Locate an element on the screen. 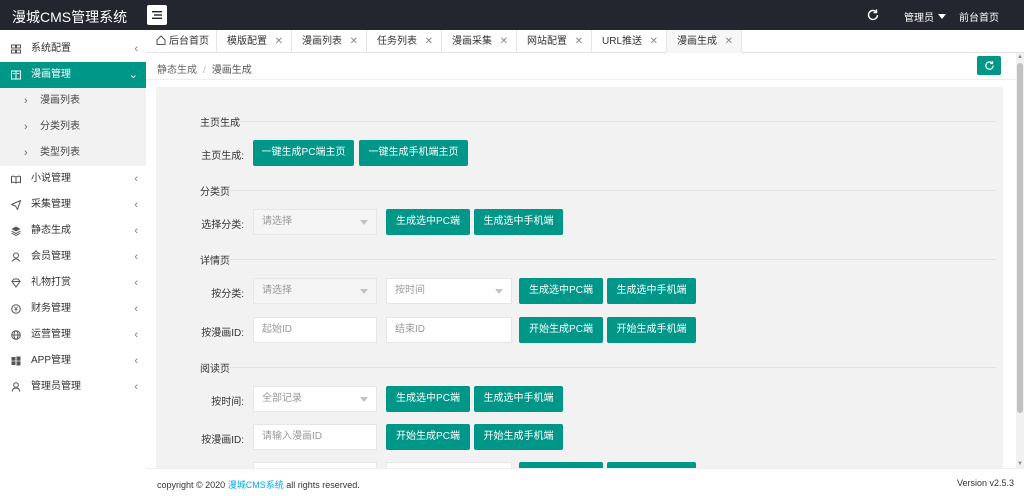 This screenshot has height=496, width=1024. sidebar-subitem-label: 漫画列表 is located at coordinates (60, 100).